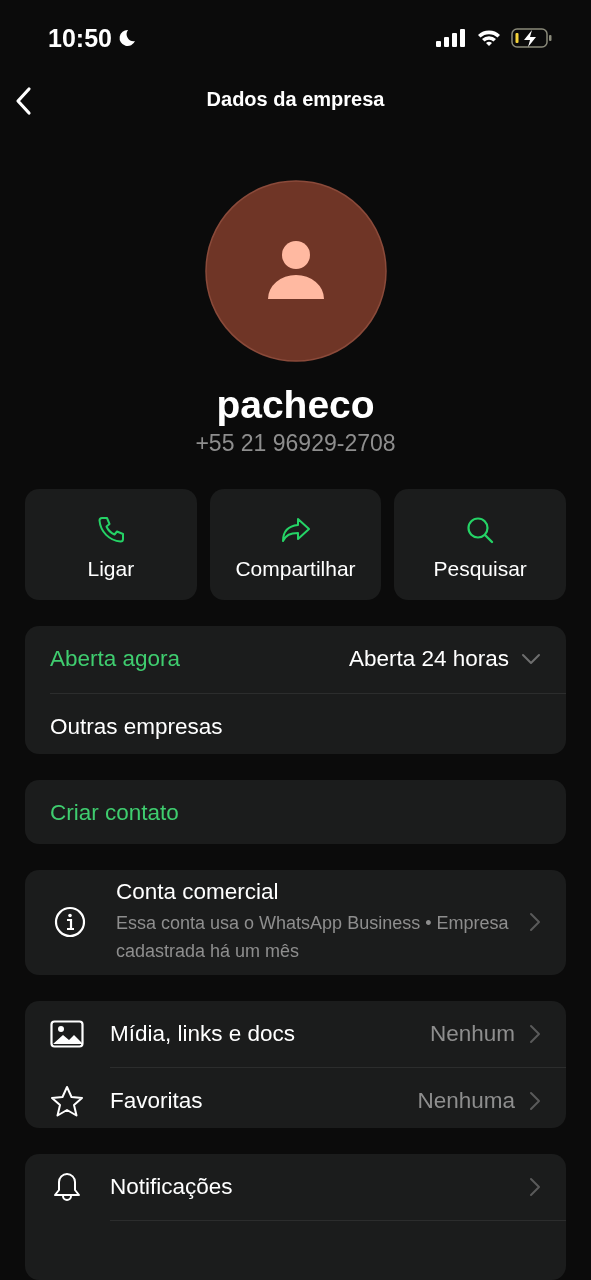  What do you see at coordinates (444, 659) in the screenshot?
I see `hours-dropdown: Aberta 24 horas` at bounding box center [444, 659].